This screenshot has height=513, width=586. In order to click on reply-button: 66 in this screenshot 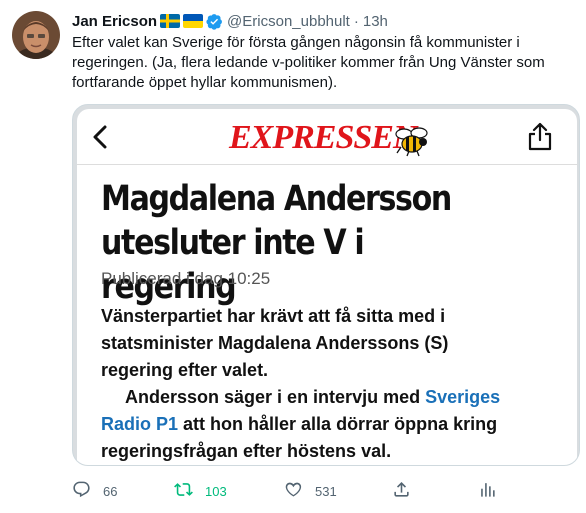, I will do `click(94, 491)`.